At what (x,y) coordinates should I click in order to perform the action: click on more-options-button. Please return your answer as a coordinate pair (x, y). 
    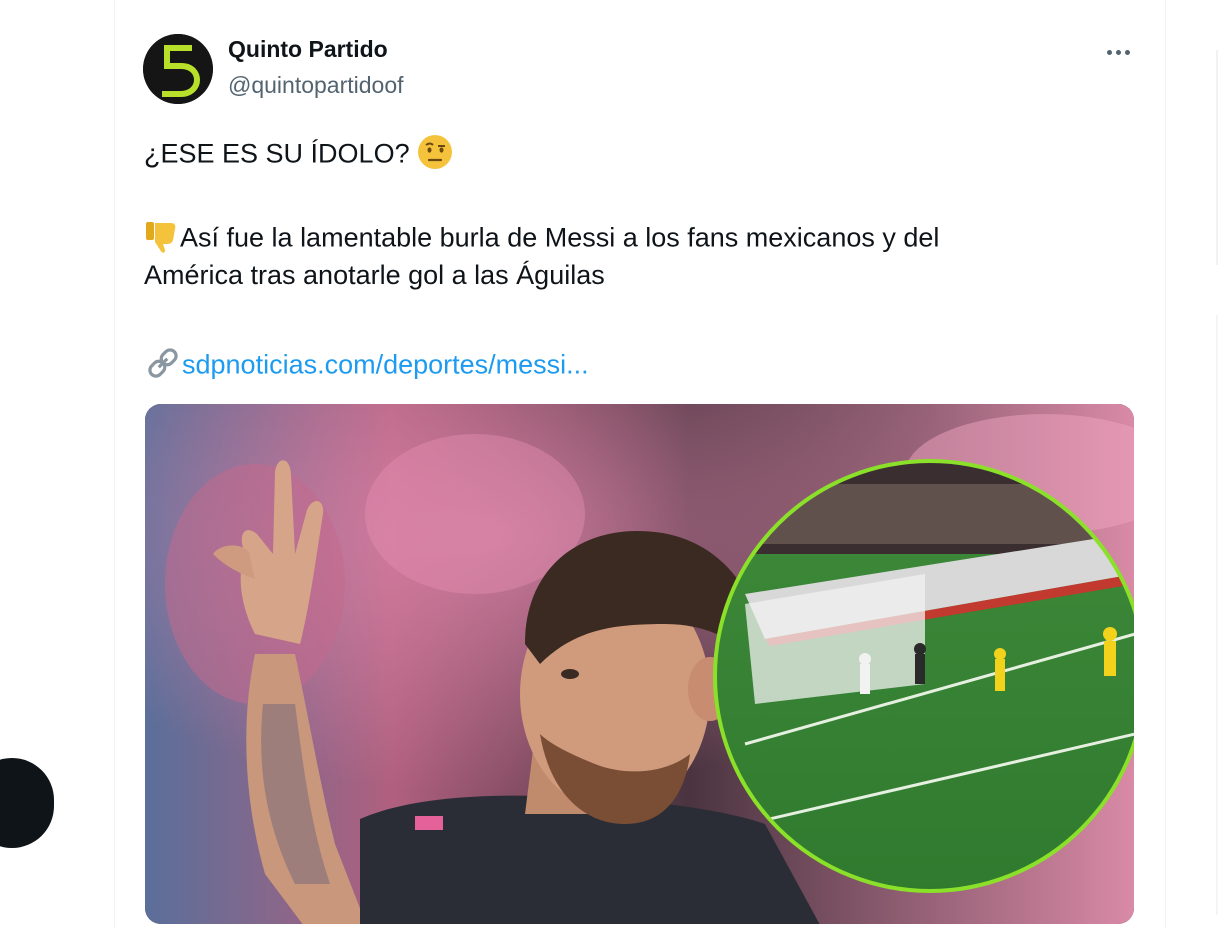
    Looking at the image, I should click on (1118, 52).